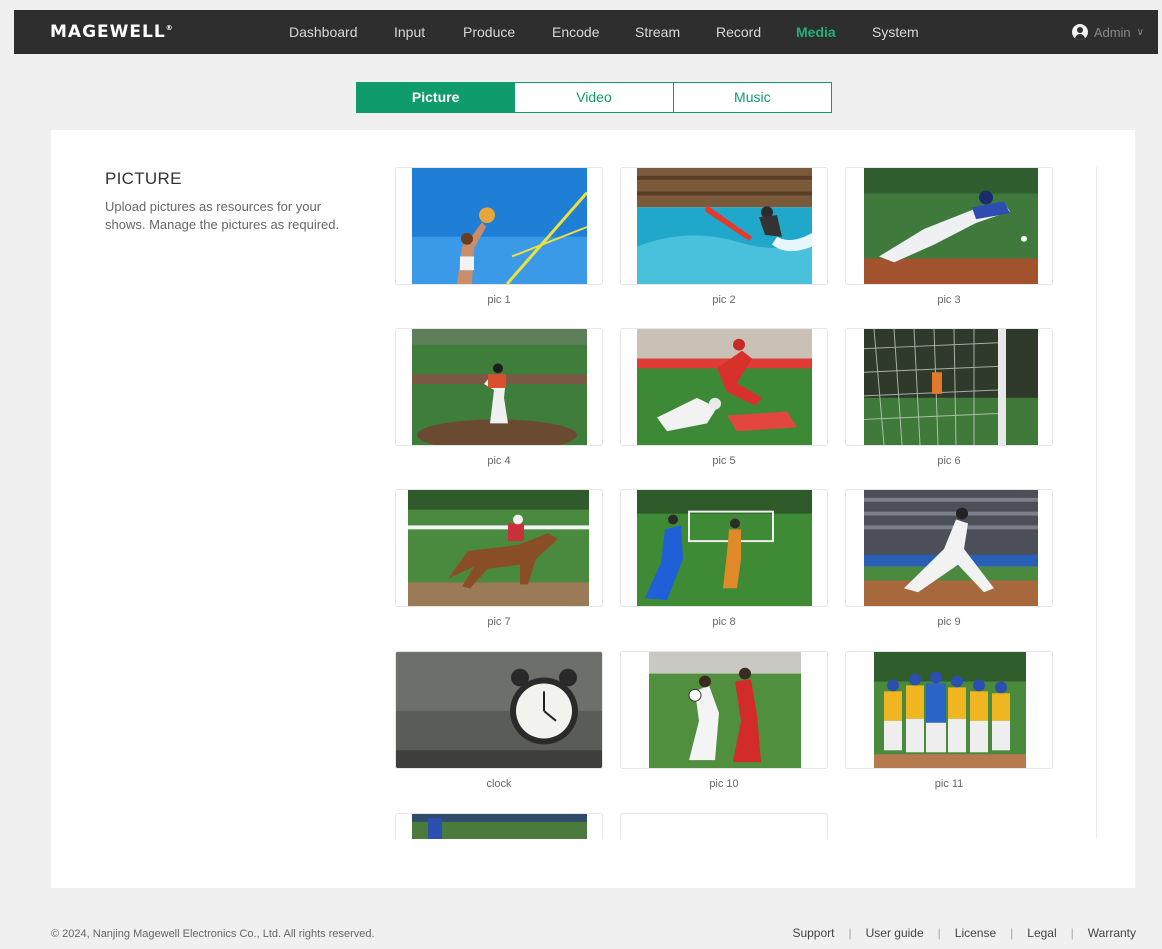  I want to click on media-type-tabs: Picture Video Music, so click(594, 97).